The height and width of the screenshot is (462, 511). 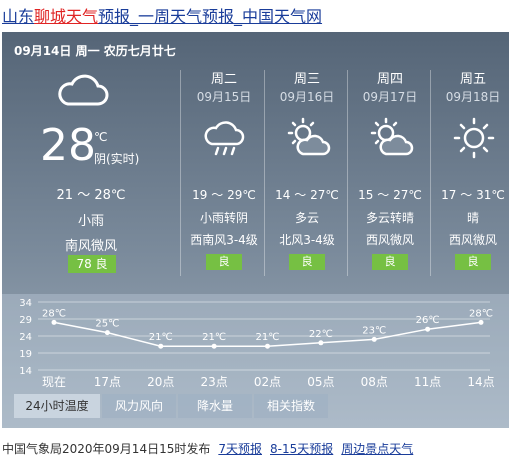 What do you see at coordinates (83, 90) in the screenshot?
I see `cloudy-icon` at bounding box center [83, 90].